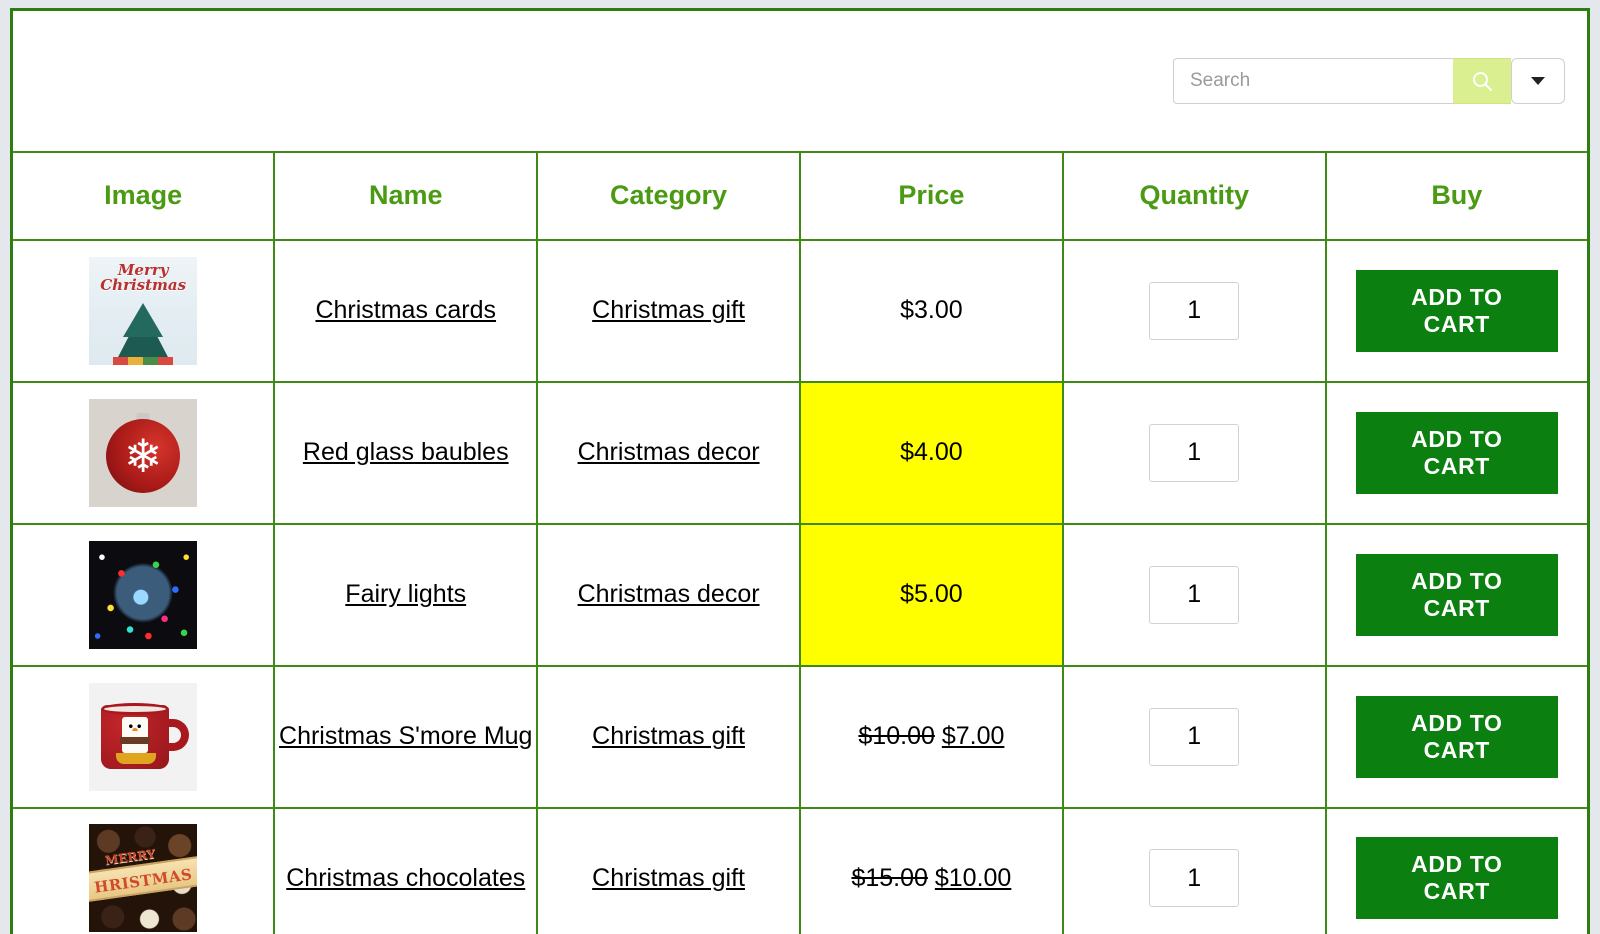 This screenshot has height=934, width=1600. What do you see at coordinates (973, 736) in the screenshot?
I see `product-price: $7.00` at bounding box center [973, 736].